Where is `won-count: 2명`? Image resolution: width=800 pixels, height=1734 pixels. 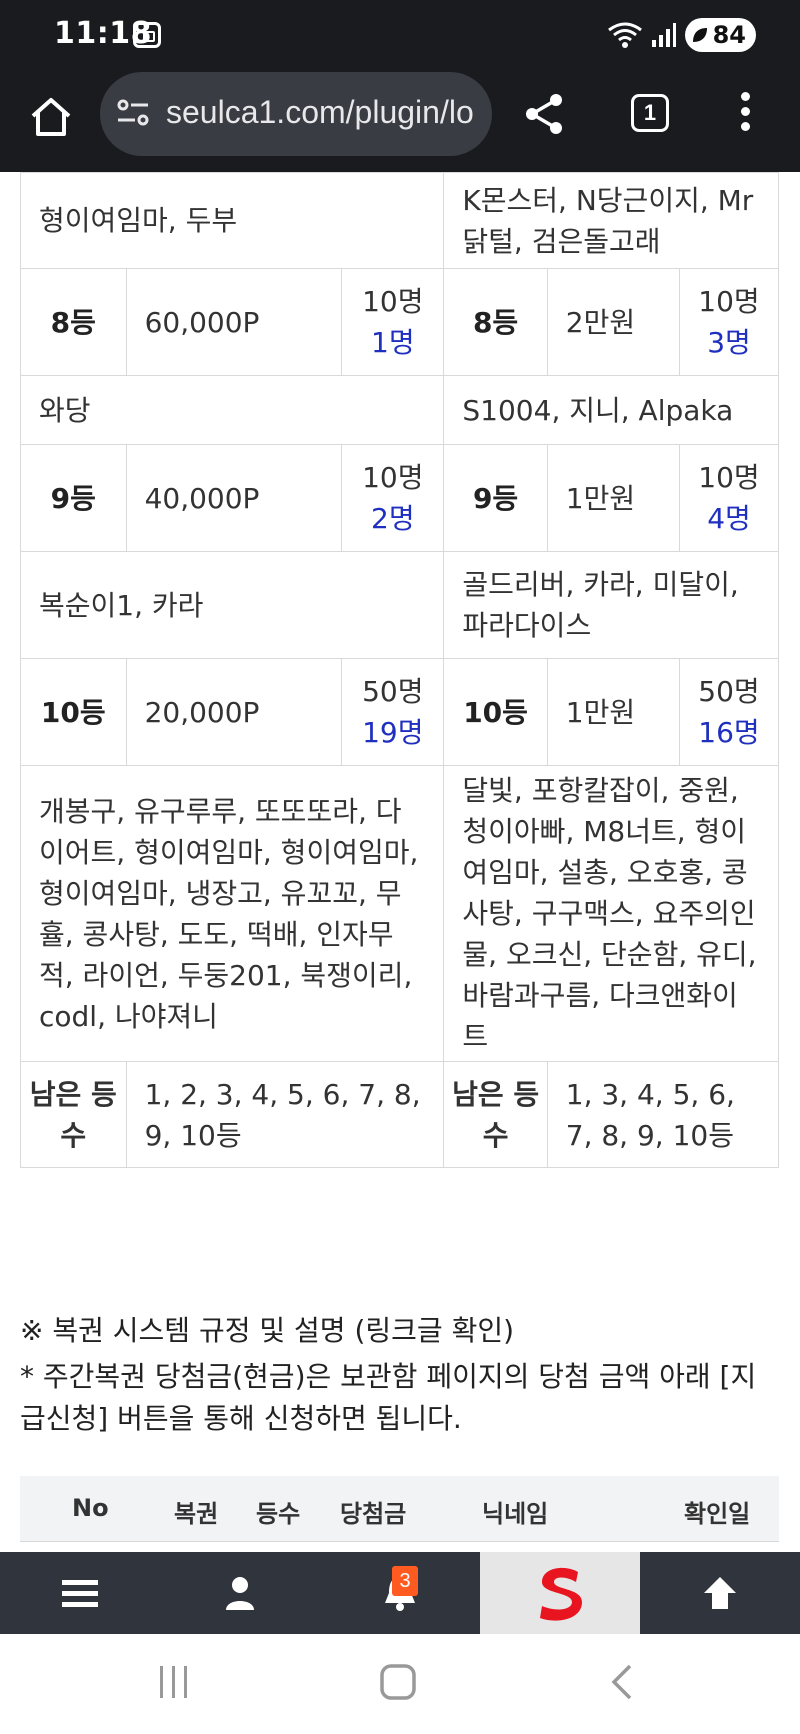 won-count: 2명 is located at coordinates (393, 518).